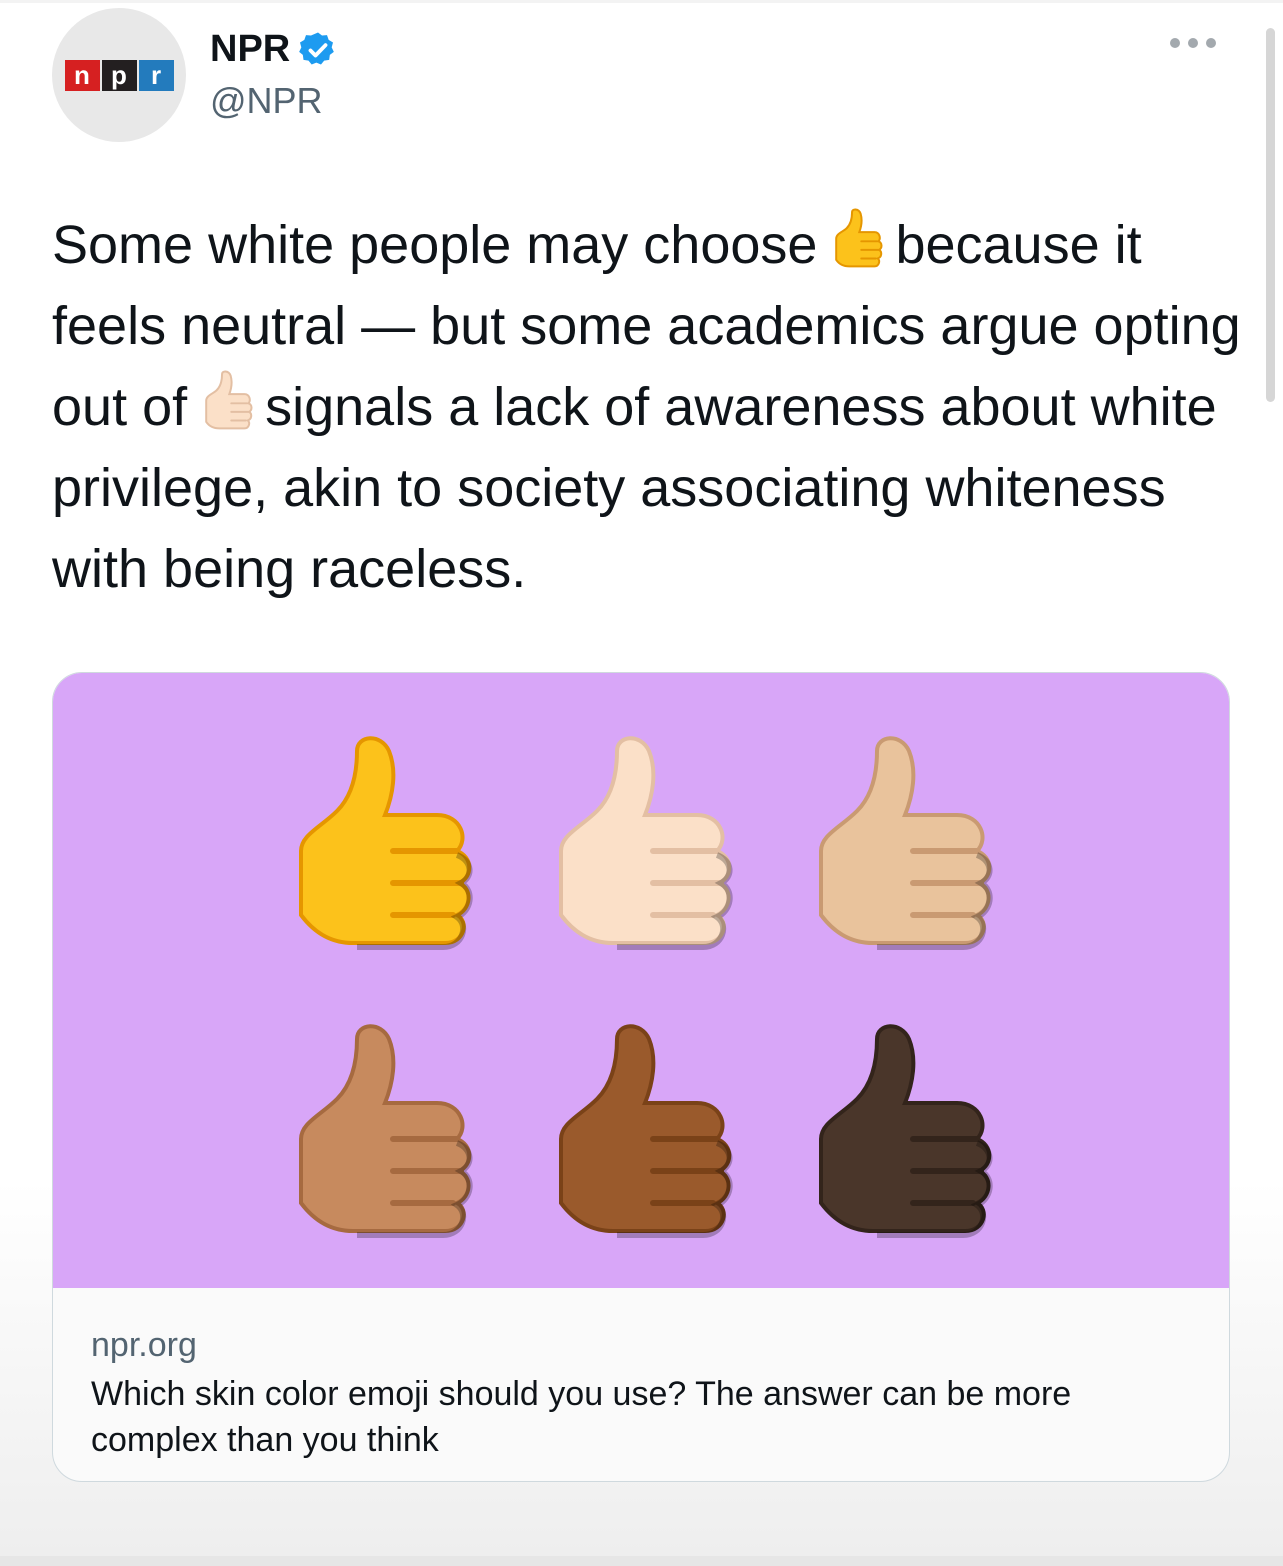  Describe the element at coordinates (905, 1133) in the screenshot. I see `thumbs-up-dark-icon` at that location.